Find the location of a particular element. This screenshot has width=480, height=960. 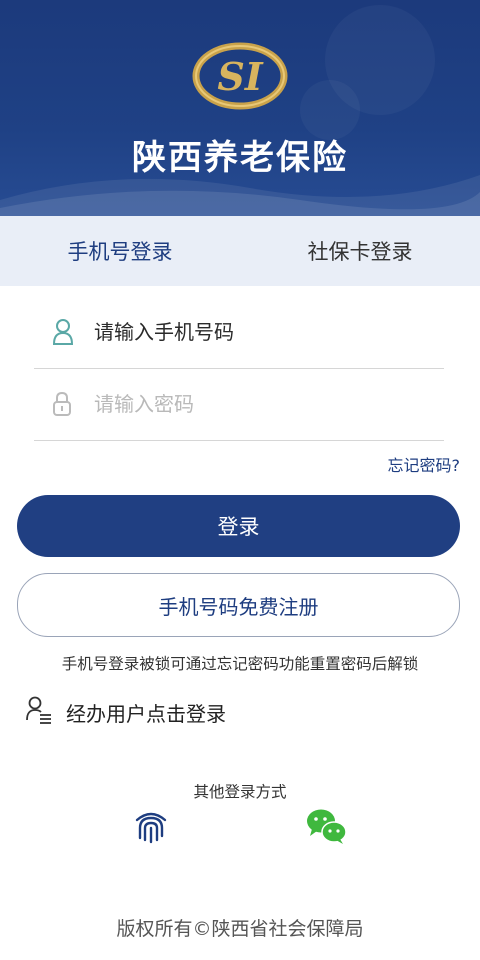

app-title: 陕西养老保险 is located at coordinates (240, 158).